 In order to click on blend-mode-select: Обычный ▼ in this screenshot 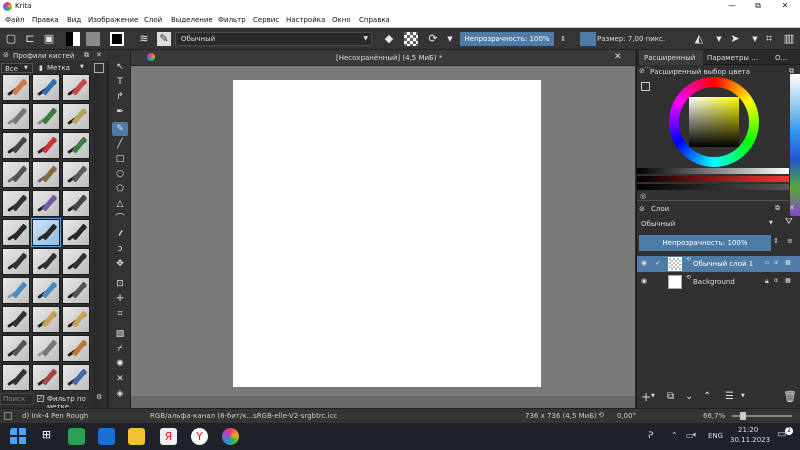, I will do `click(273, 39)`.